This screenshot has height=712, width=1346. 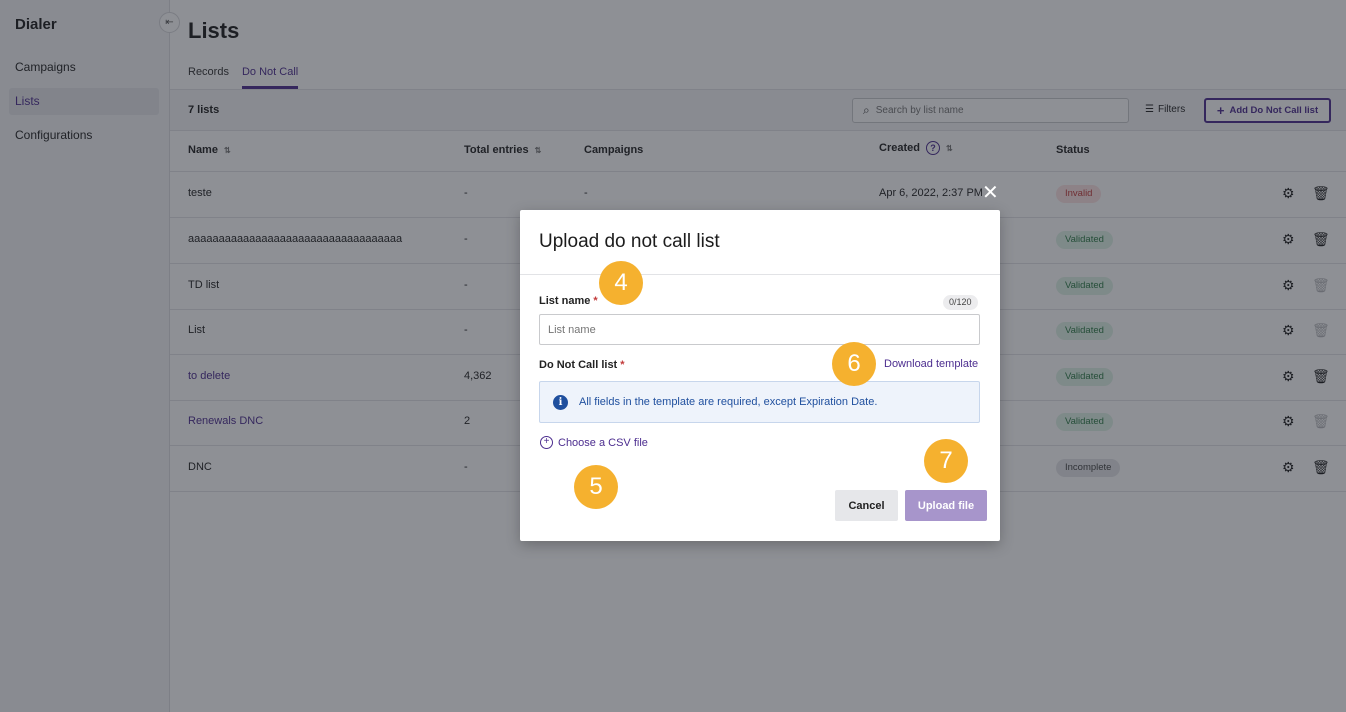 I want to click on step-marker-7: 7, so click(x=946, y=461).